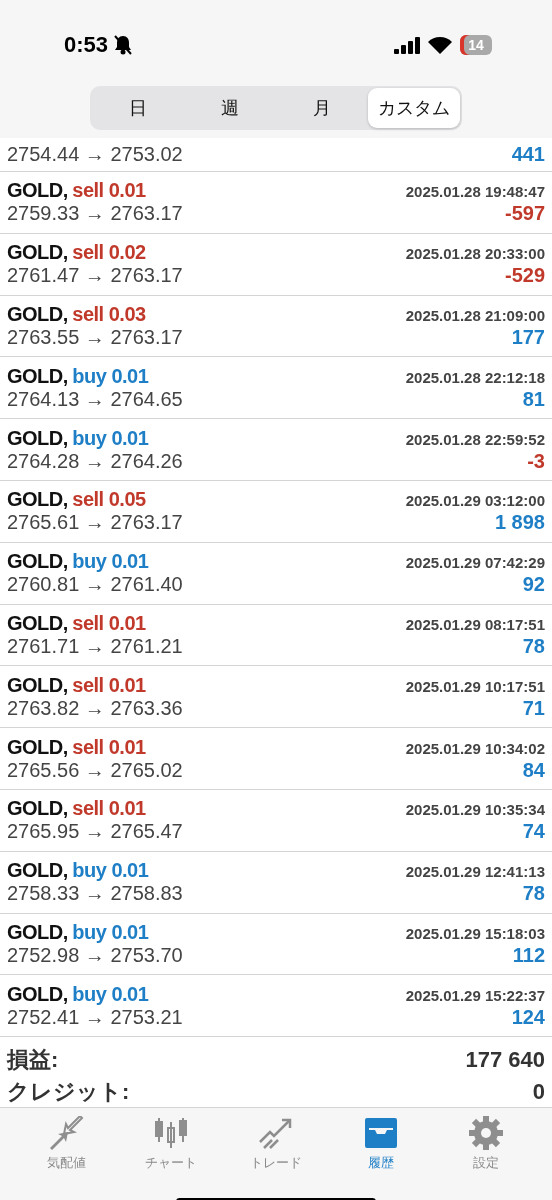  Describe the element at coordinates (95, 523) in the screenshot. I see `deal-prices: 2765.61 → 2763.17` at that location.